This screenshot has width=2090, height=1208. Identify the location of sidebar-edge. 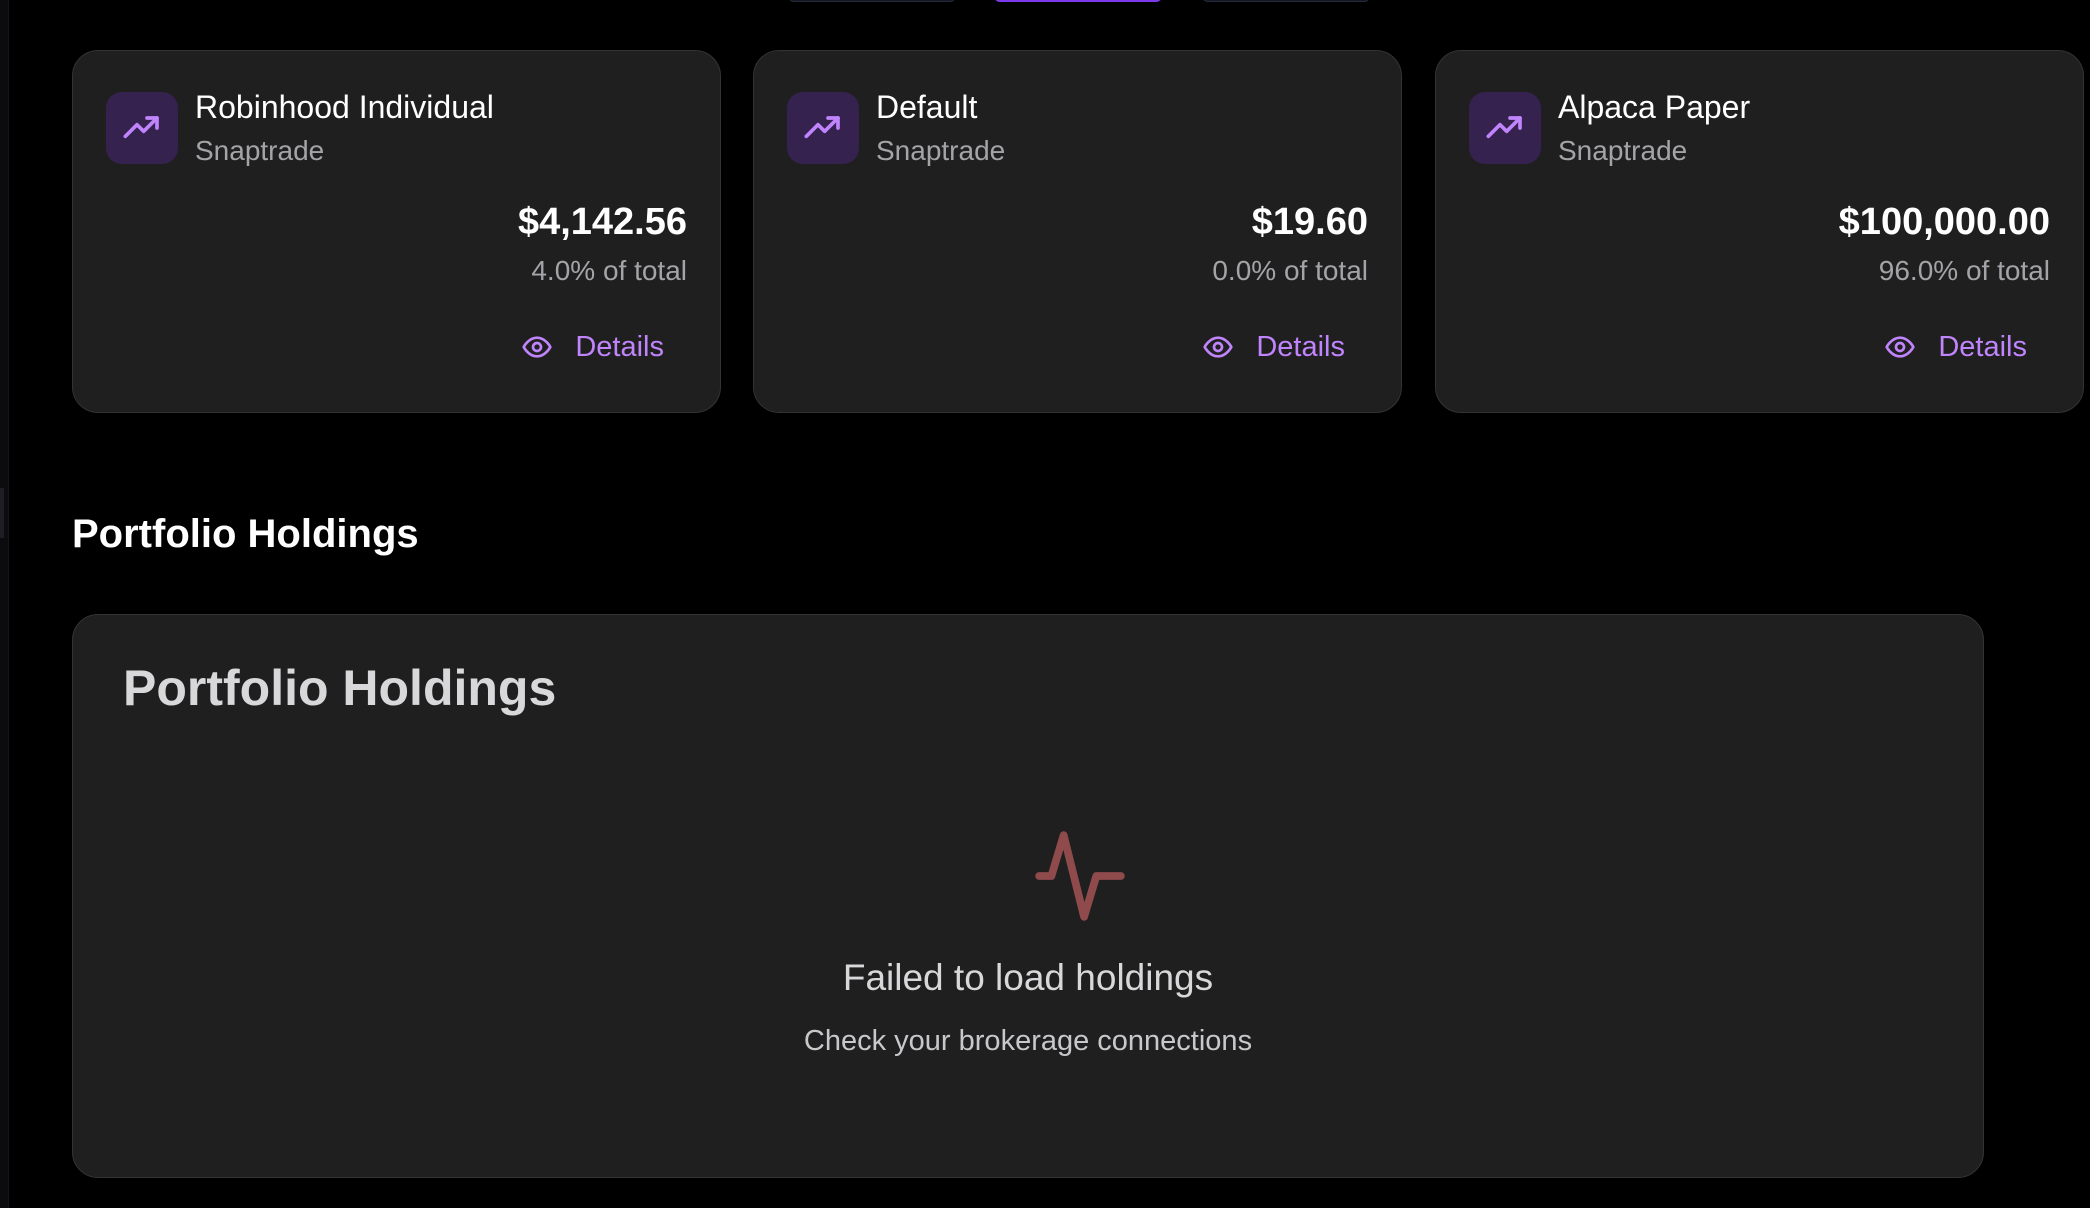
(4, 604).